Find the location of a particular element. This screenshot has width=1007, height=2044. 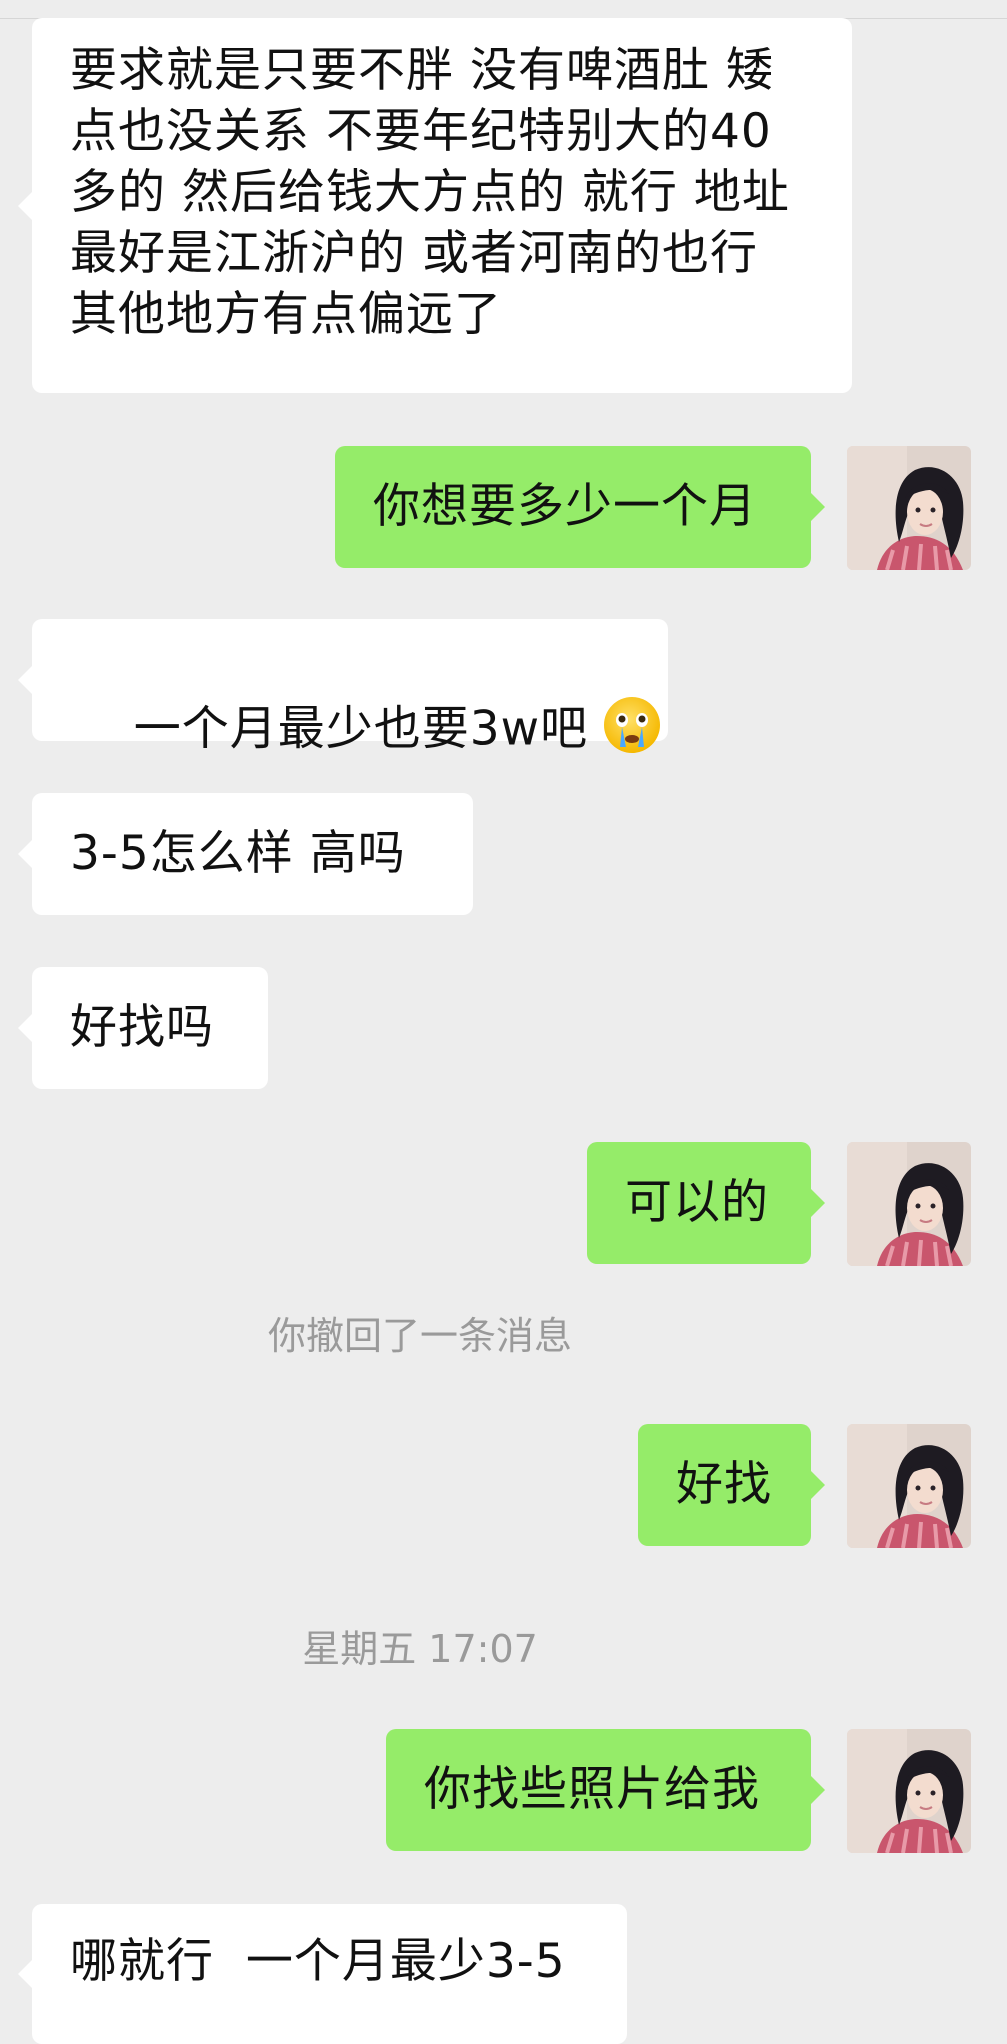

message-bubble-outgoing: 好找 is located at coordinates (731, 1485).